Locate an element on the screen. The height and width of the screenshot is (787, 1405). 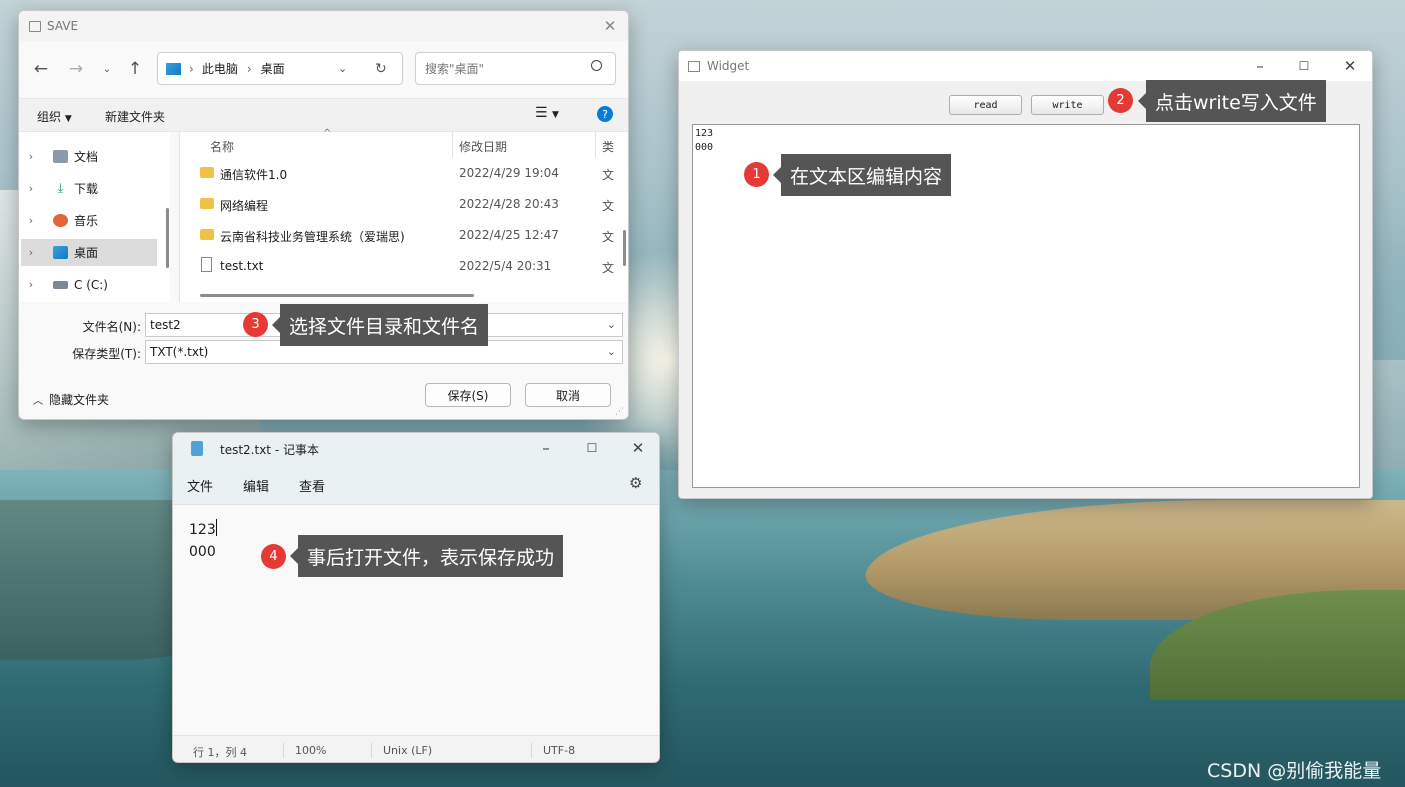
menu-view: 查看 is located at coordinates (312, 485).